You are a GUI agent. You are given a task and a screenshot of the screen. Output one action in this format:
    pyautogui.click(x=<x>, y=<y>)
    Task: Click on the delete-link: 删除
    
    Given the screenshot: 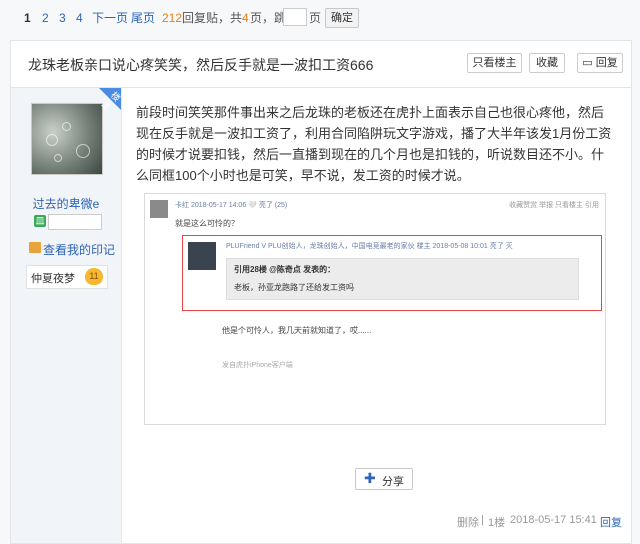 What is the action you would take?
    pyautogui.click(x=468, y=522)
    